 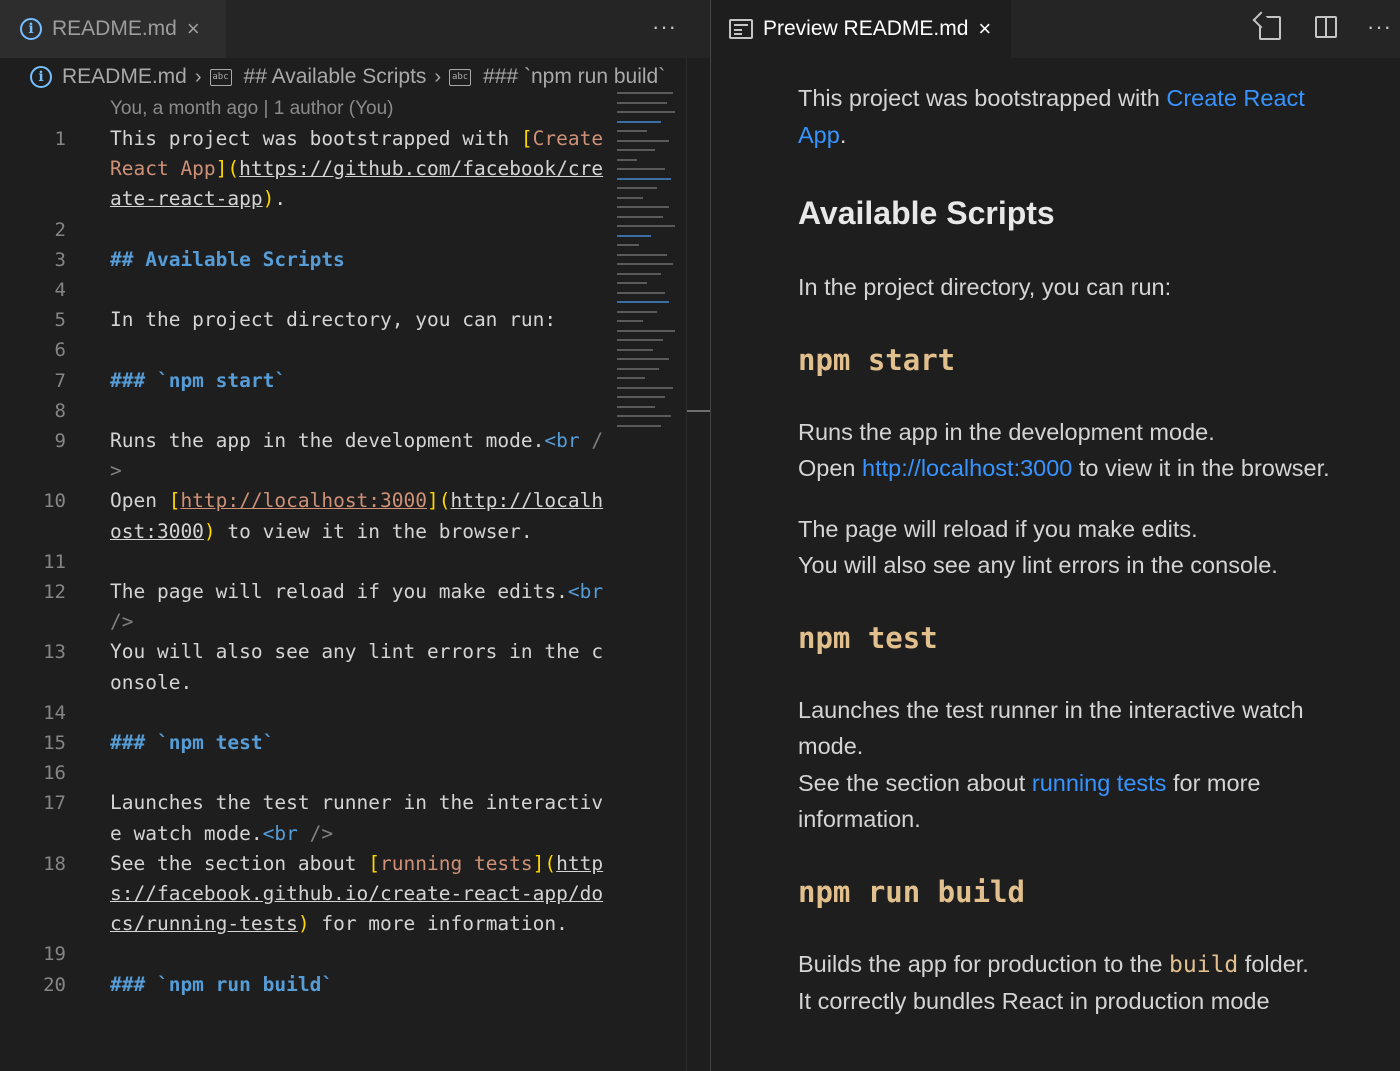 I want to click on scrollbar-track, so click(x=686, y=564).